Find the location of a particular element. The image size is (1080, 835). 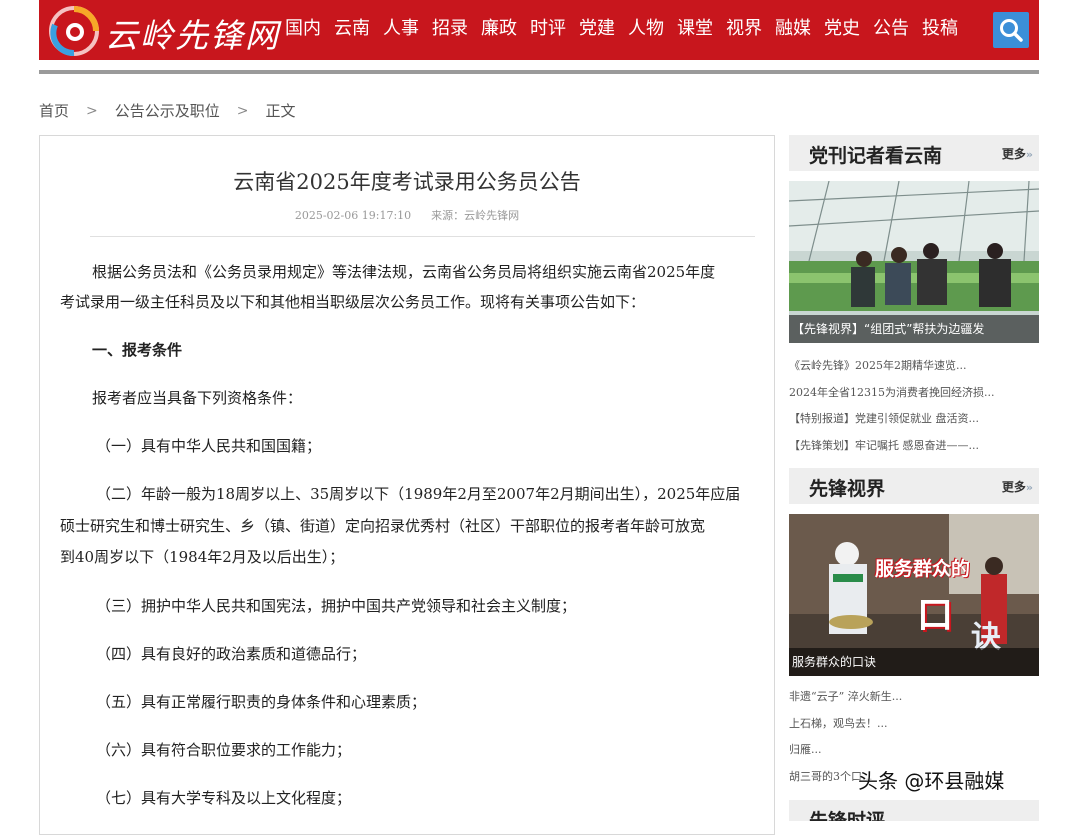

paragraph-line: （七）具有大学专科及以上文化程度； is located at coordinates (224, 798).